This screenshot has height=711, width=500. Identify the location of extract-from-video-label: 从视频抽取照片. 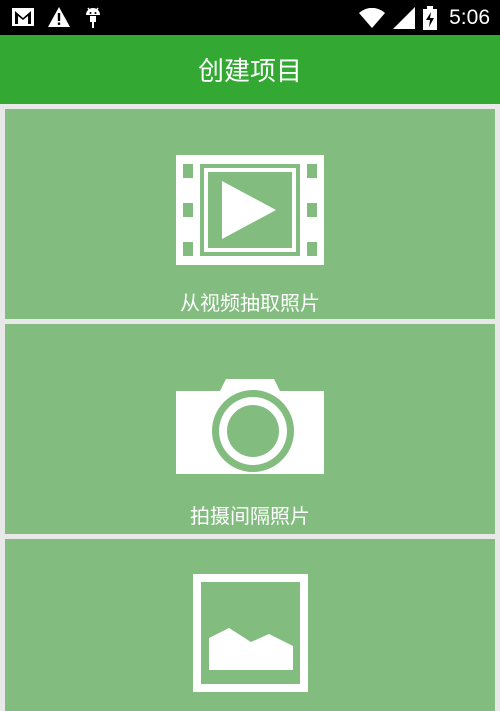
(250, 303).